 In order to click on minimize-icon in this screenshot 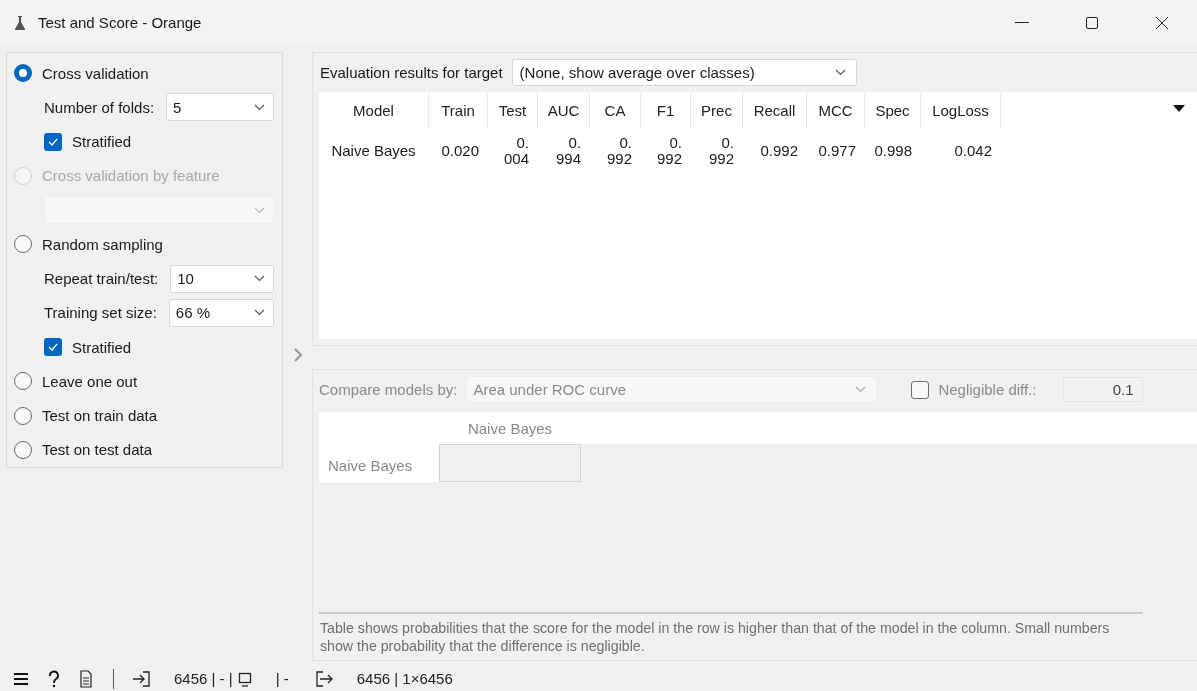, I will do `click(1022, 22)`.